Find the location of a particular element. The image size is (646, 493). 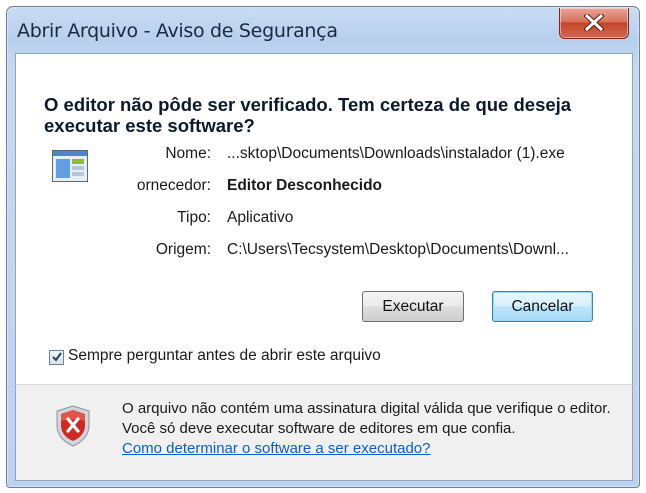

window-title: Abrir Arquivo - Aviso de Segurança is located at coordinates (177, 31).